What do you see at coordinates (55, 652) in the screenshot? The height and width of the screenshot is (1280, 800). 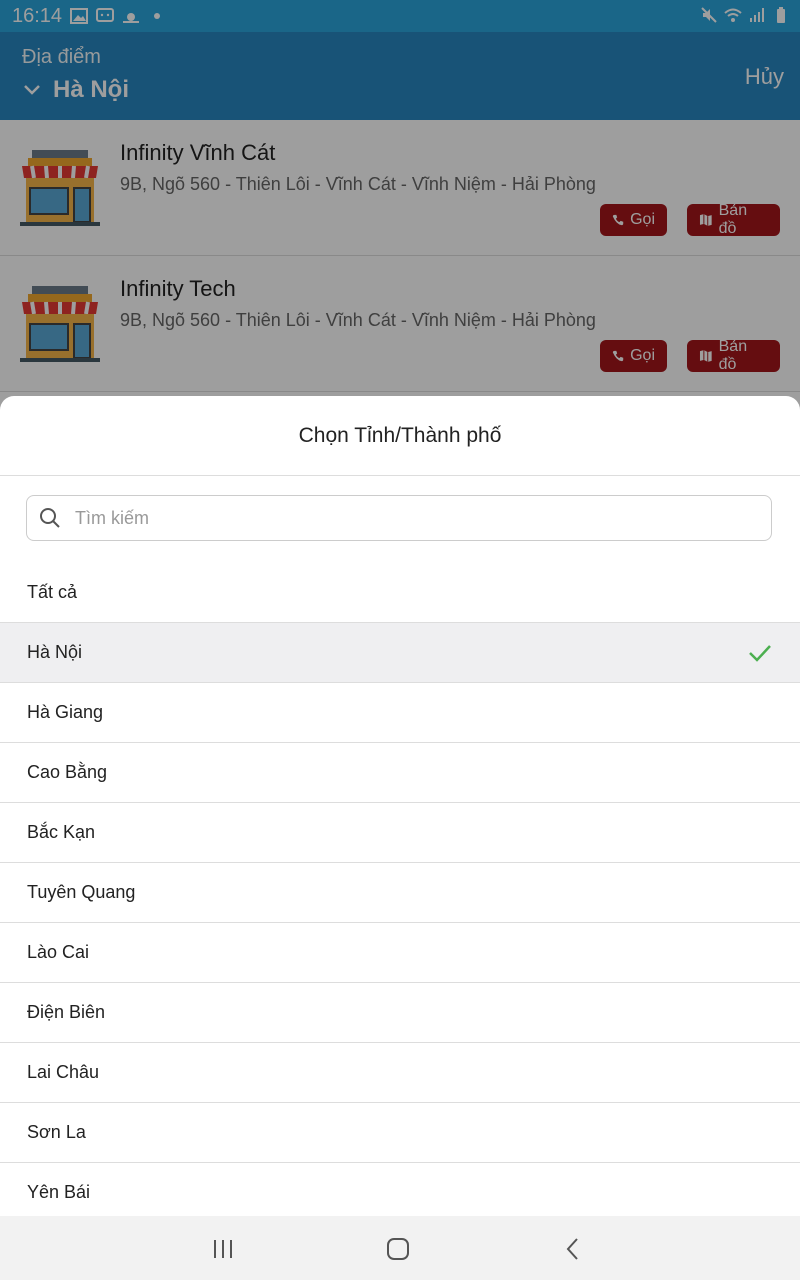 I see `province-label: Hà Nội` at bounding box center [55, 652].